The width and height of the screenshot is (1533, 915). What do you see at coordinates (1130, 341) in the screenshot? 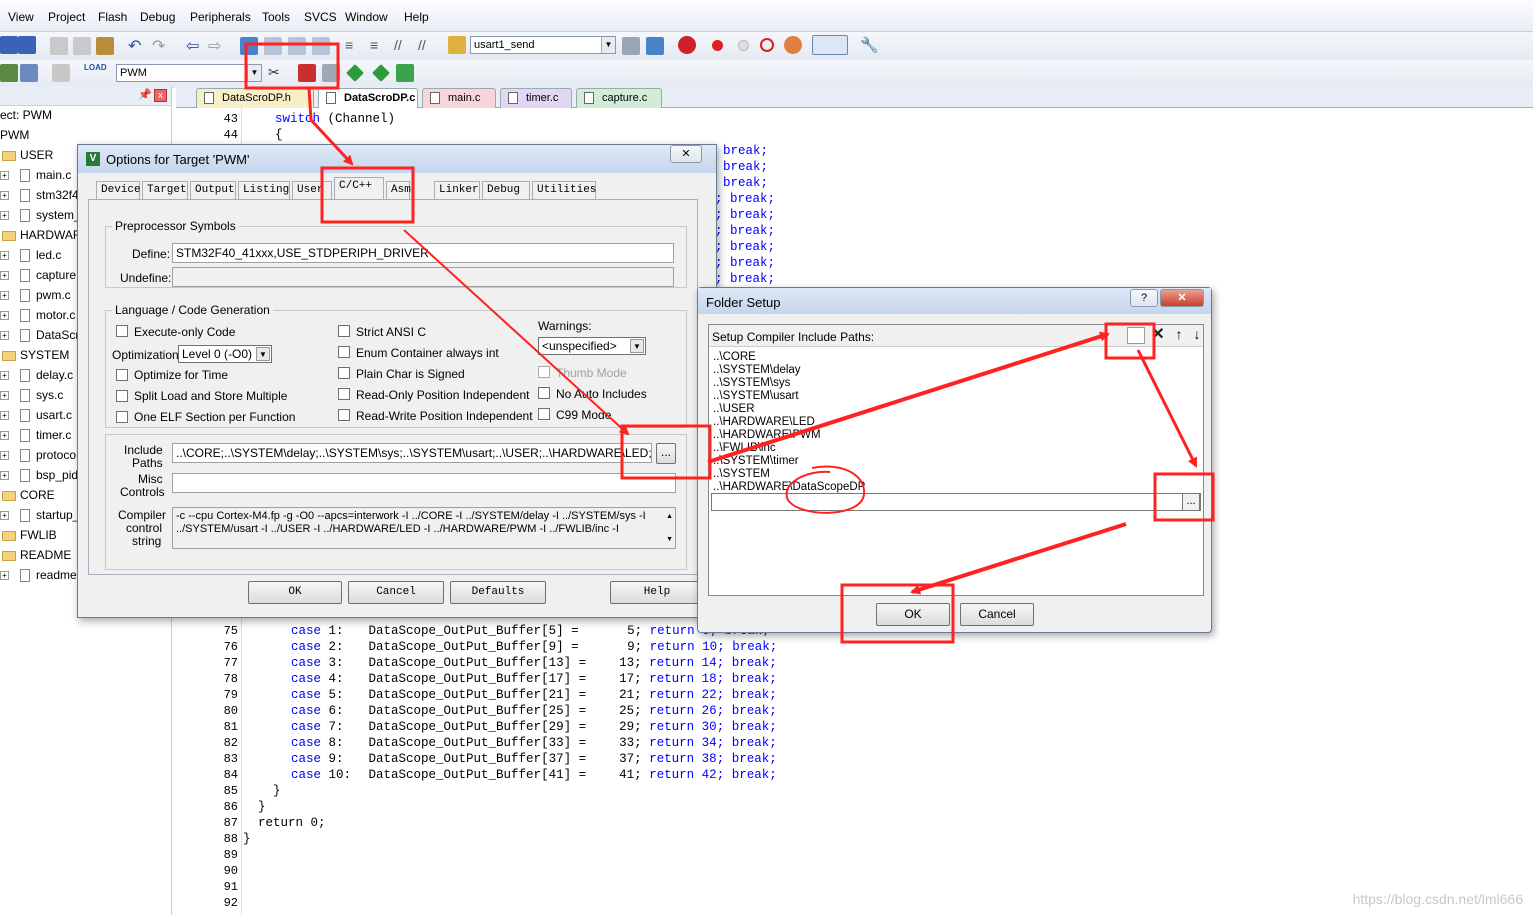
I see `annotation-box-new-folder` at bounding box center [1130, 341].